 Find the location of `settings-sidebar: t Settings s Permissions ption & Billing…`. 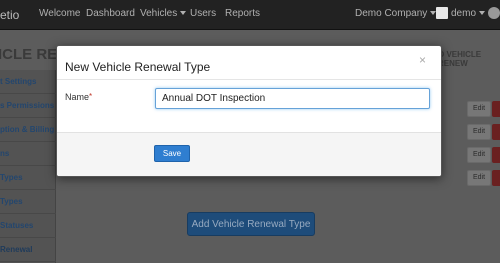

settings-sidebar: t Settings s Permissions ption & Billing… is located at coordinates (28, 166).